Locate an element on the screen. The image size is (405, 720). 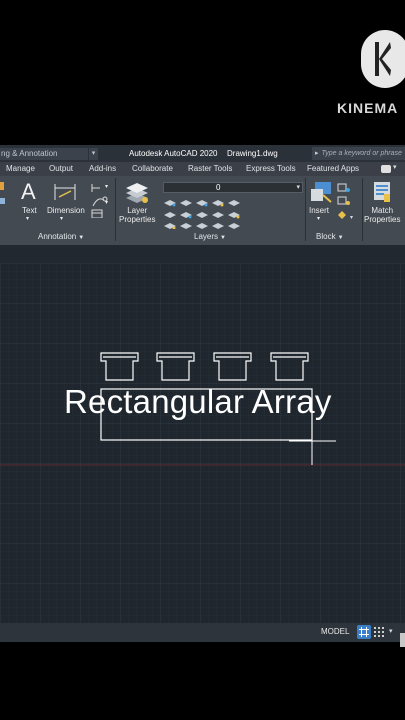
video-icon is located at coordinates (386, 169).